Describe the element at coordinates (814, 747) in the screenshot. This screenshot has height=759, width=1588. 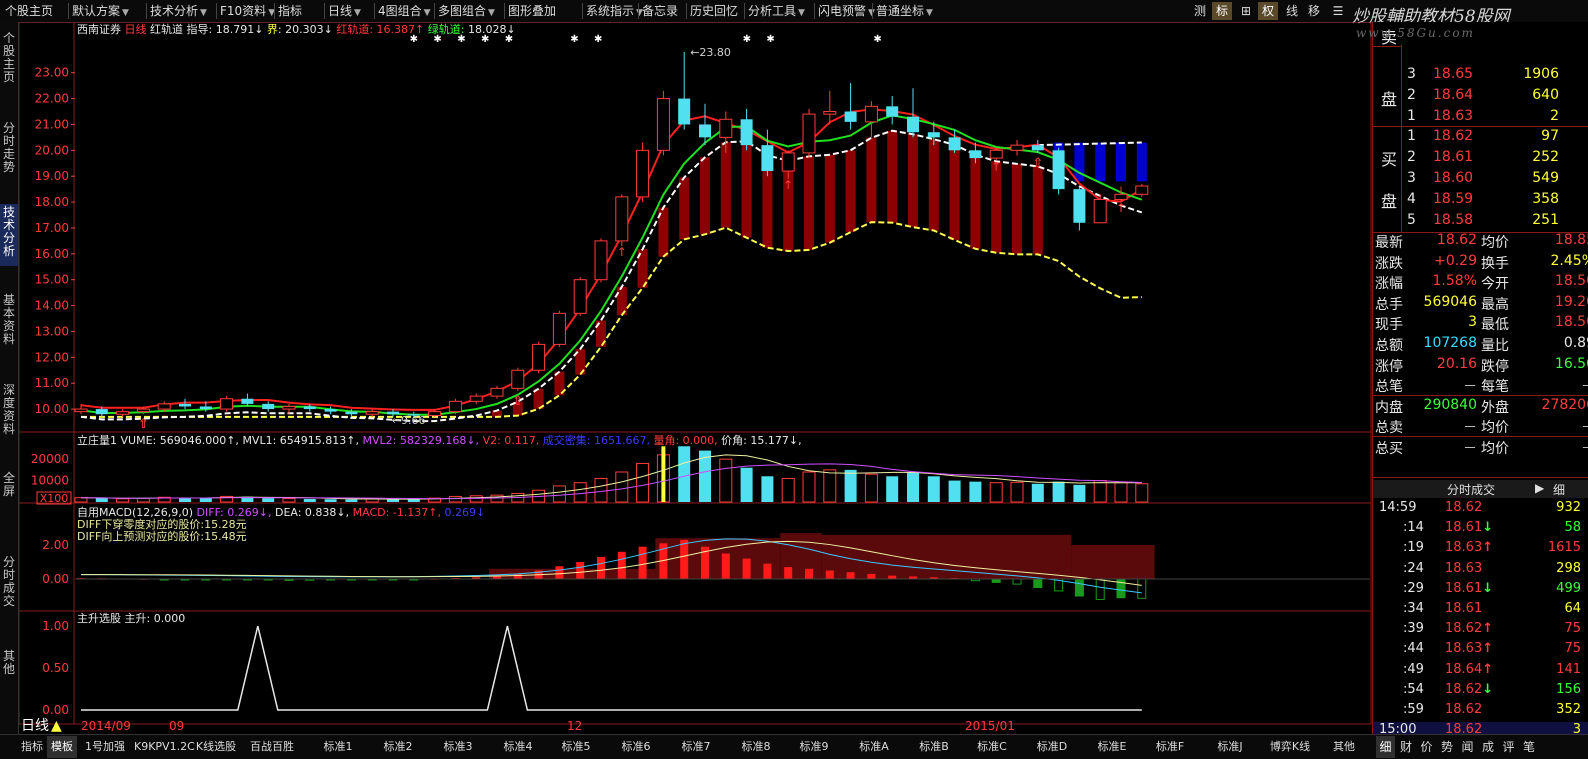
I see `bottom-tab-14: 标准9` at that location.